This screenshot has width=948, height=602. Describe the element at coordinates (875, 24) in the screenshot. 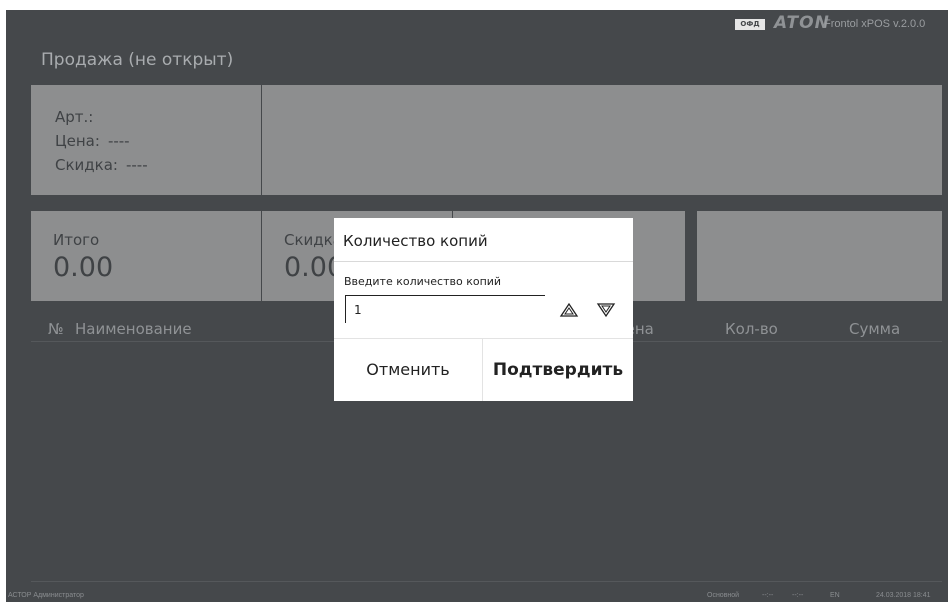

I see `app-version: Frontol xPOS v.2.0.0` at that location.